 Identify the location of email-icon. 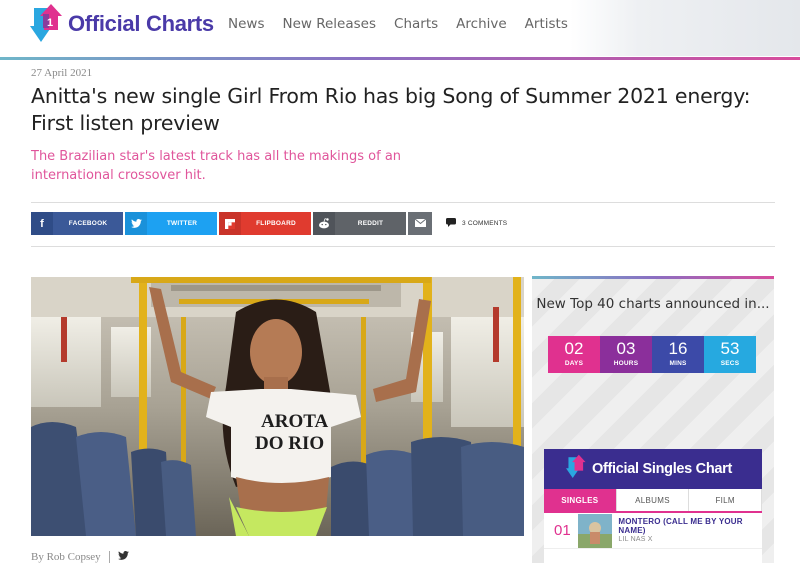
(420, 223).